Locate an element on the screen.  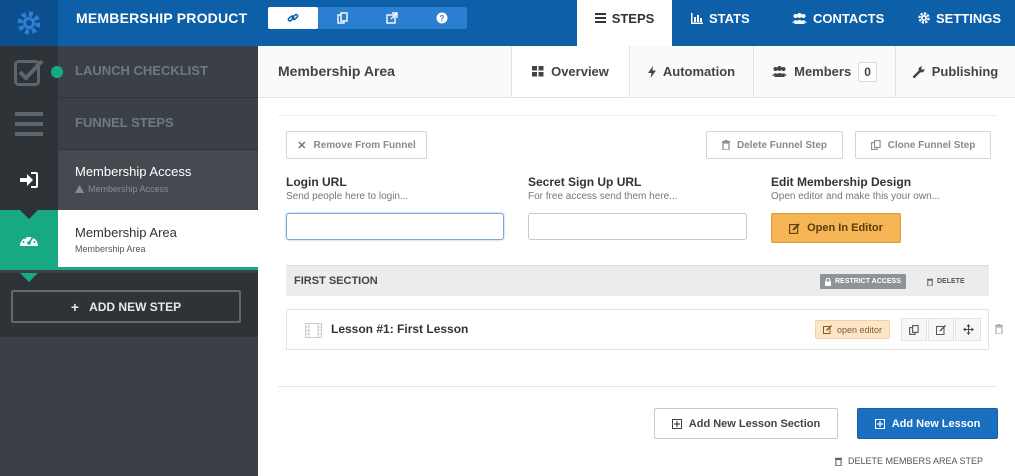
tab-stats: STATS is located at coordinates (720, 23).